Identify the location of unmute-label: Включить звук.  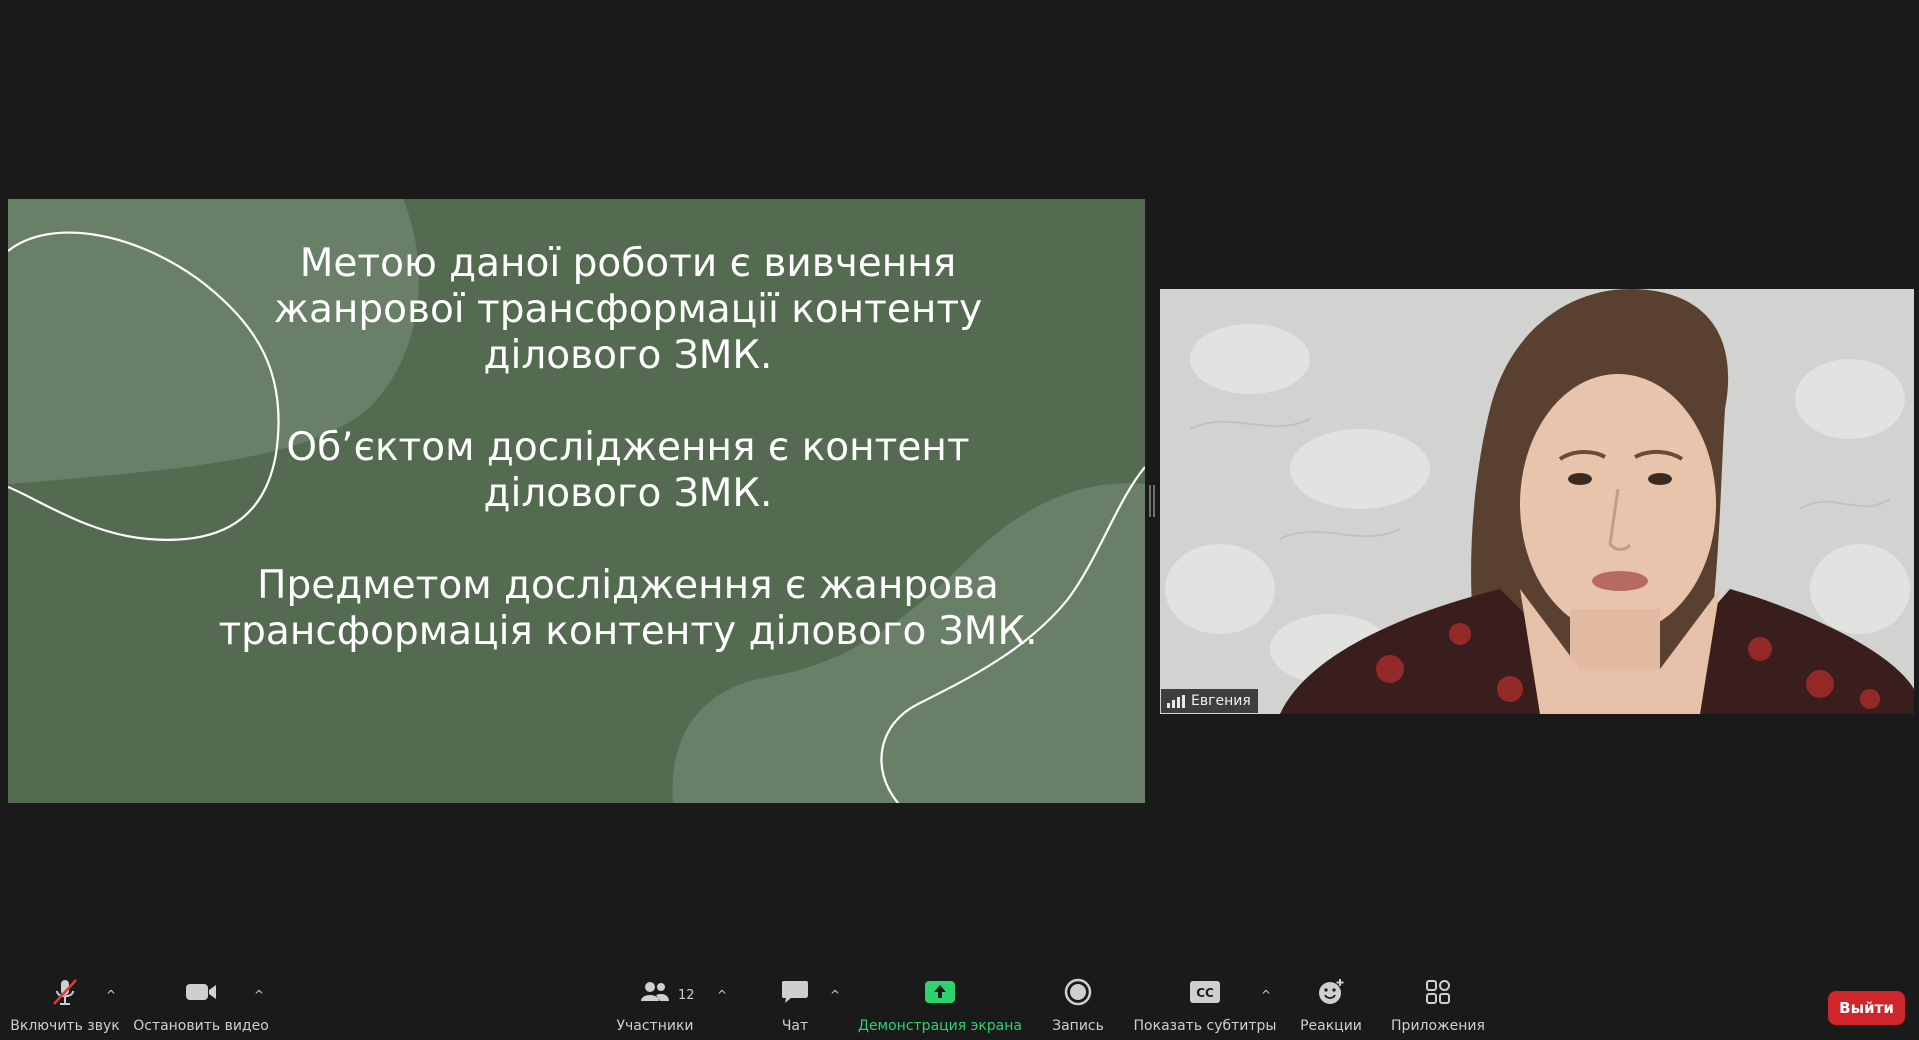
(65, 1026).